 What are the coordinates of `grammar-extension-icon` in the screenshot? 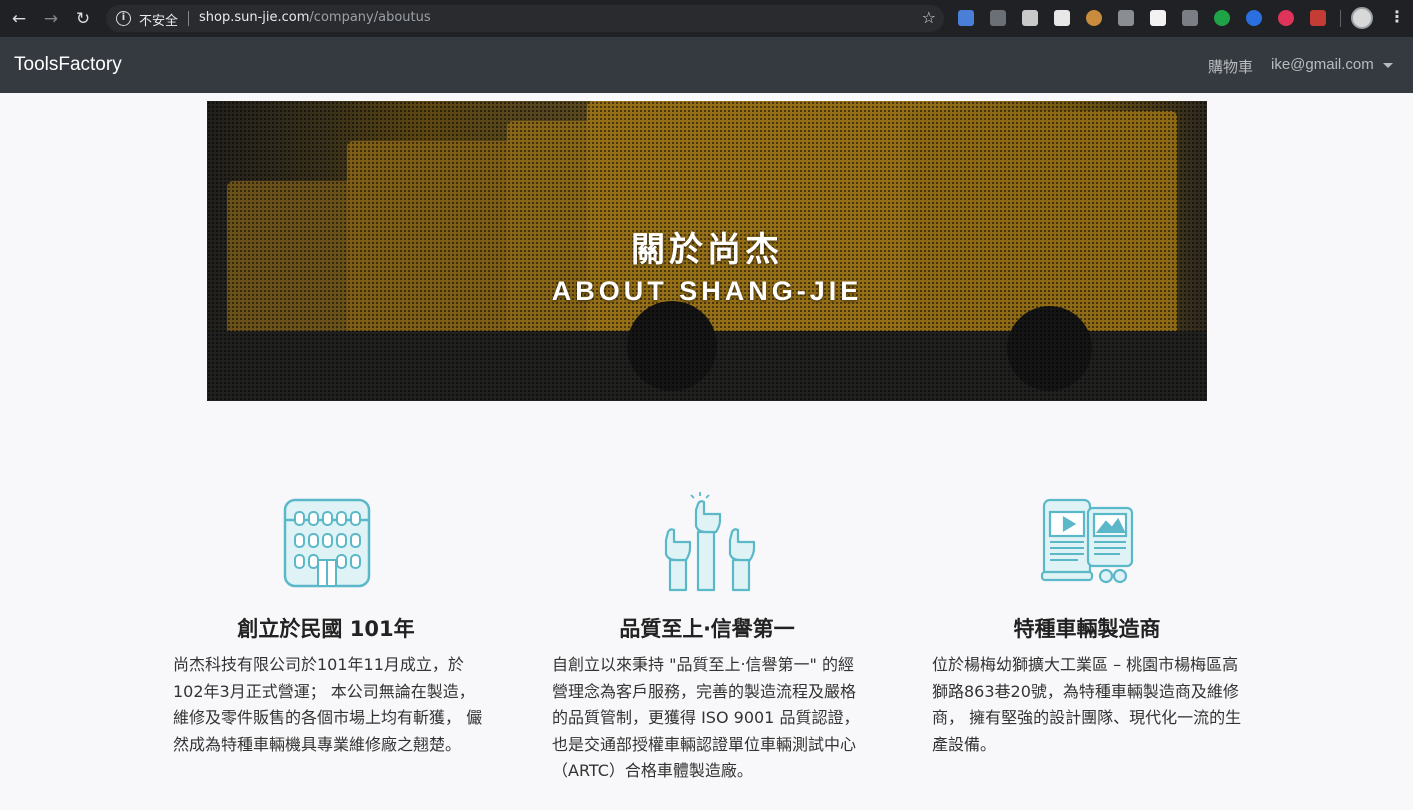 It's located at (1222, 18).